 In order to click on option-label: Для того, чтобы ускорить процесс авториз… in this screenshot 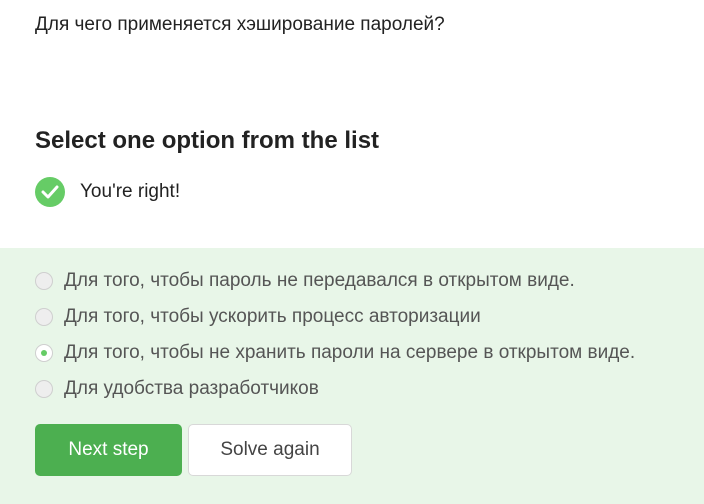, I will do `click(272, 316)`.